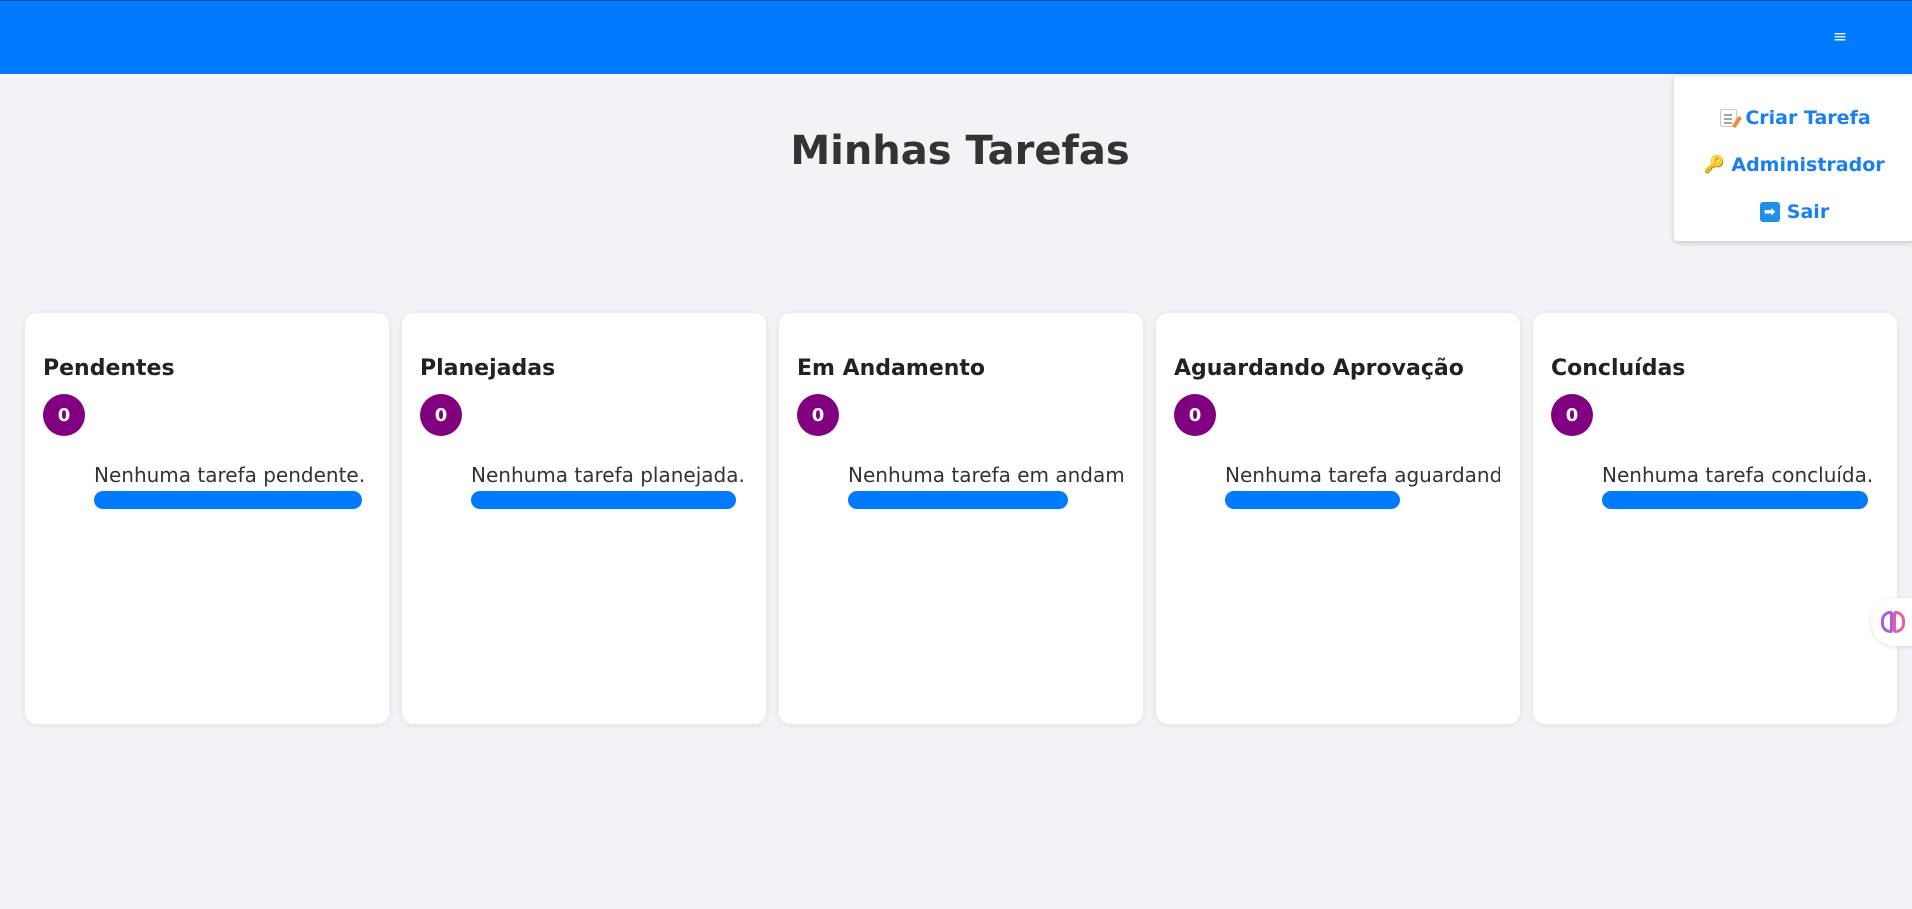 The width and height of the screenshot is (1912, 909). What do you see at coordinates (1770, 211) in the screenshot?
I see `arrow-right-icon: ➡` at bounding box center [1770, 211].